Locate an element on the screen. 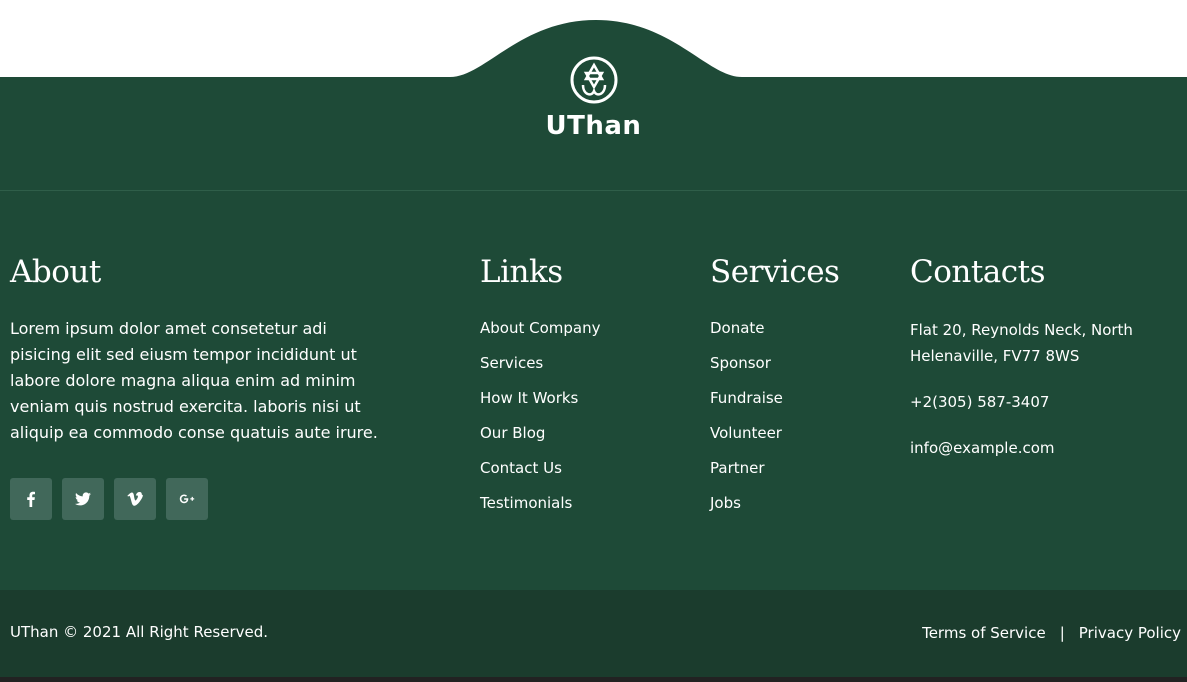 This screenshot has width=1187, height=682. service-partner: Partner is located at coordinates (800, 475).